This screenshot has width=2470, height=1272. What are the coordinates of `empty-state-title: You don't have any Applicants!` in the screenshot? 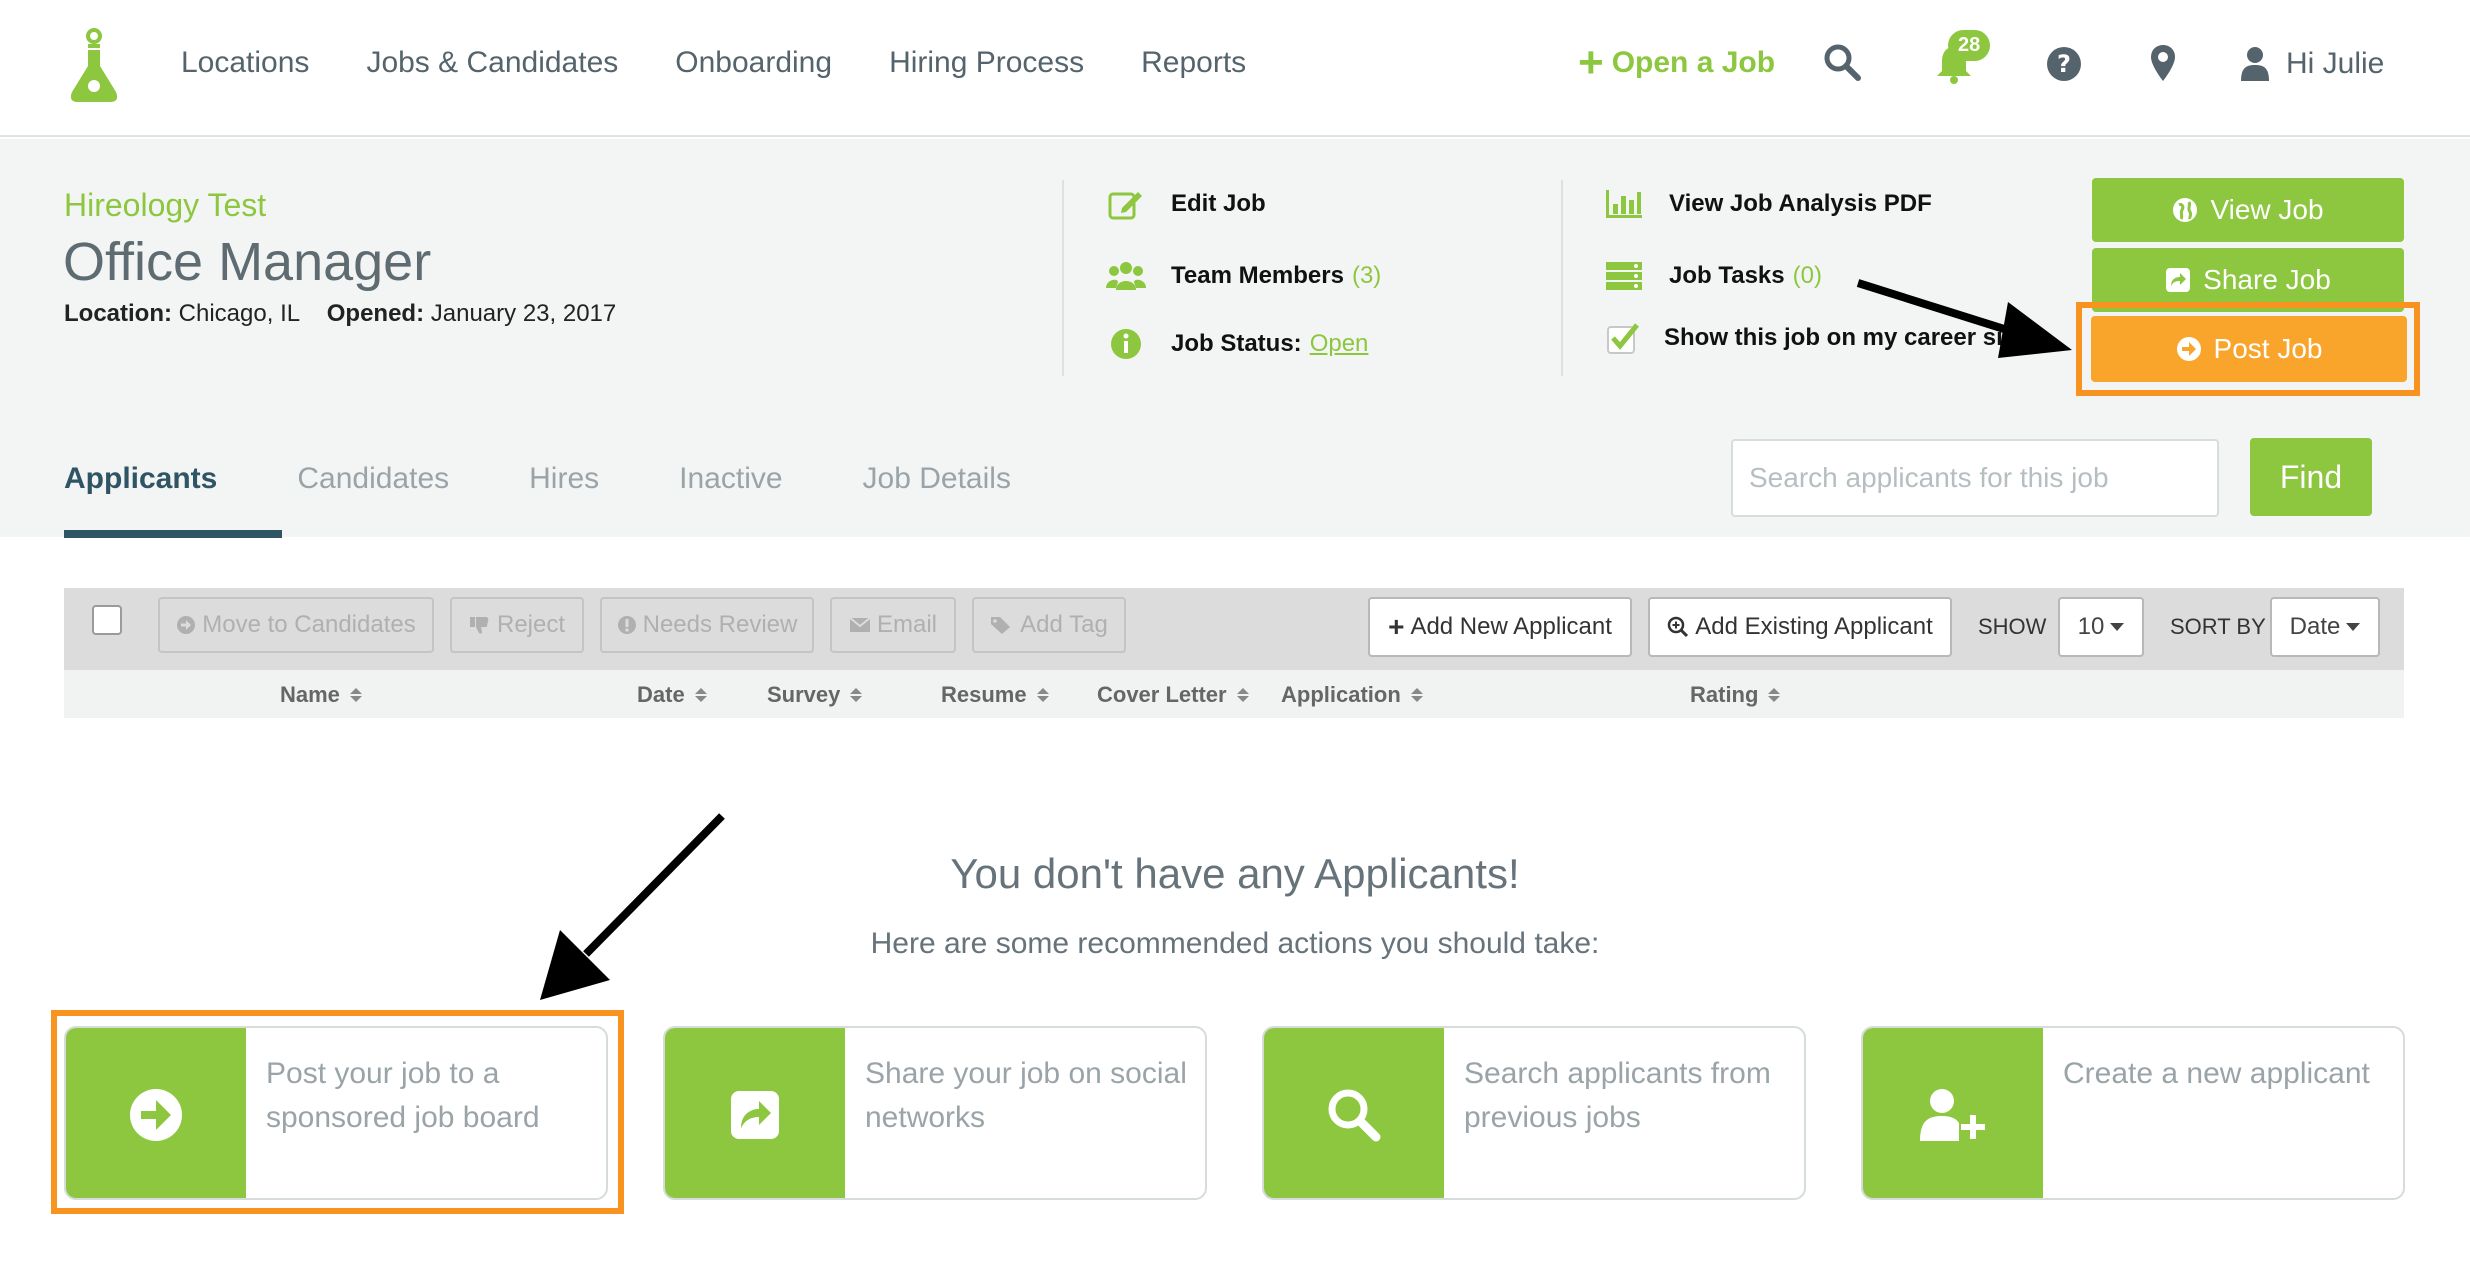 It's located at (1235, 873).